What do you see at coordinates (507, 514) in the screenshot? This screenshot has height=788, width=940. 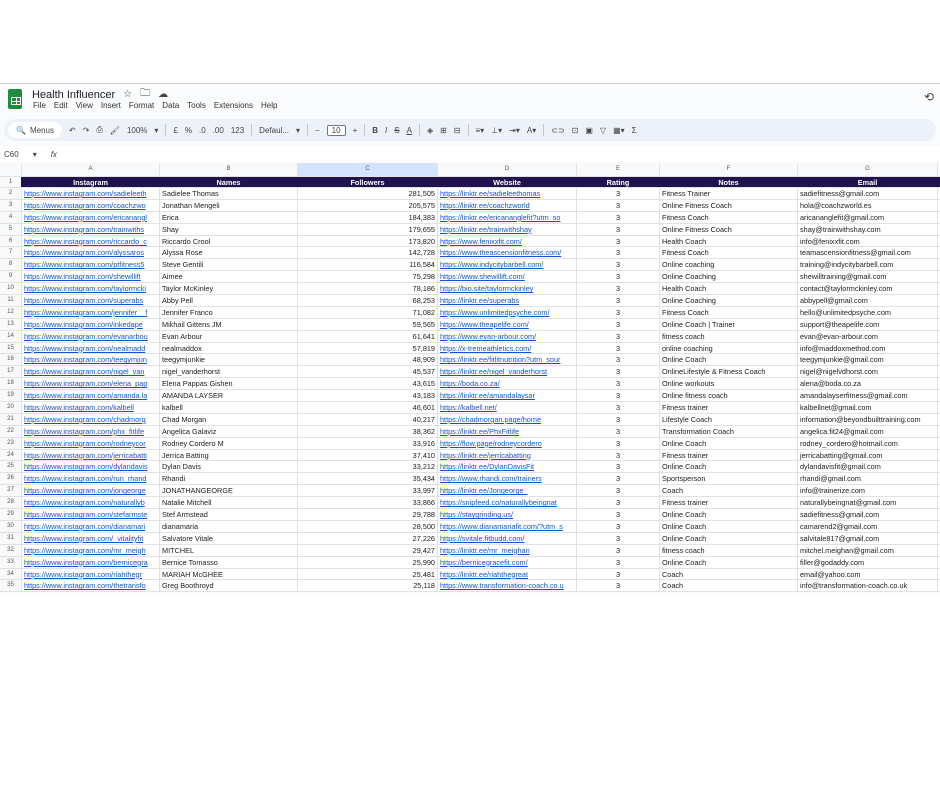 I see `cell-website: https://staygrinding.us/` at bounding box center [507, 514].